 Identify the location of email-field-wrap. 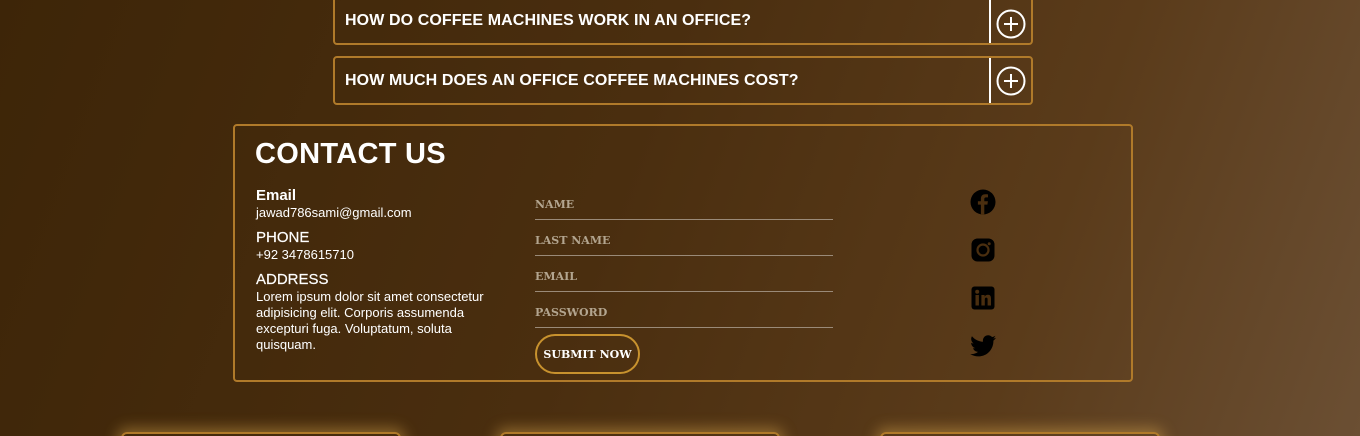
(684, 274).